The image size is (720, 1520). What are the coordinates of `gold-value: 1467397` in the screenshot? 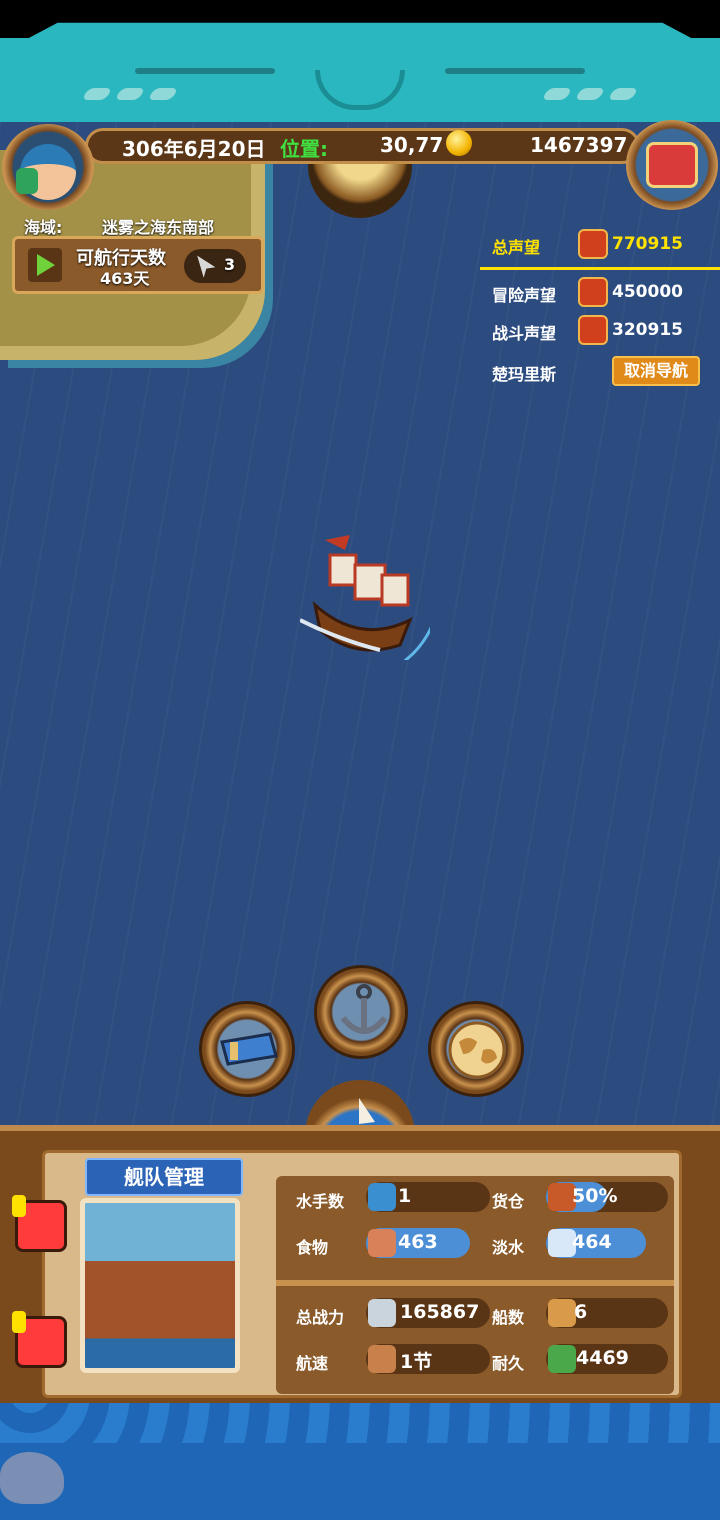 It's located at (579, 145).